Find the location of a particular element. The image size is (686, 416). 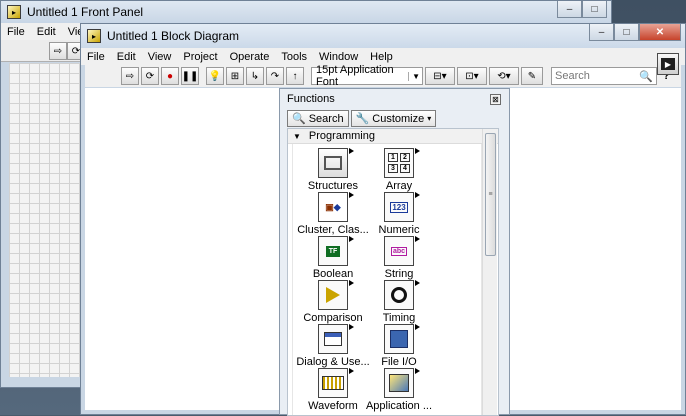

close-button: ✕ is located at coordinates (660, 32).